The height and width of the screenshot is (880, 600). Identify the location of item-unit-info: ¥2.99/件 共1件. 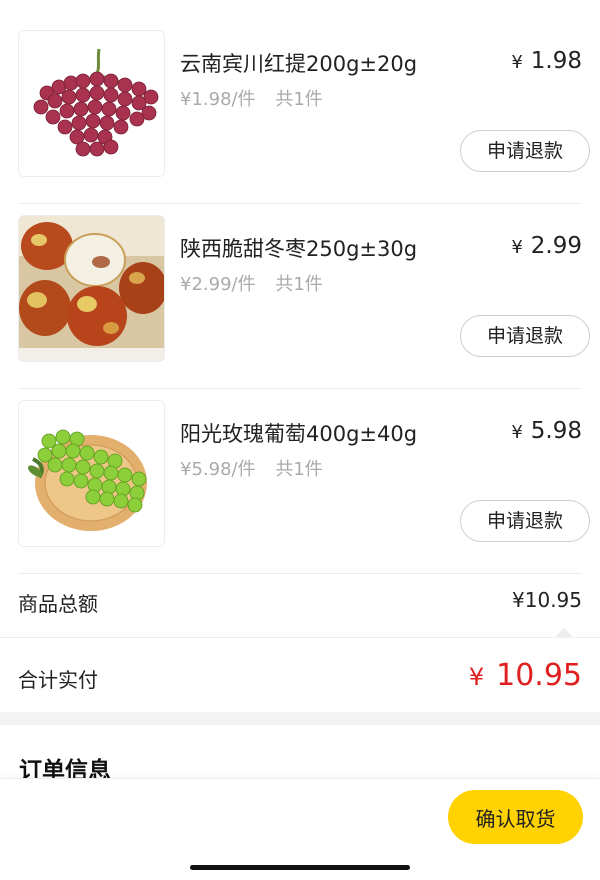
(251, 283).